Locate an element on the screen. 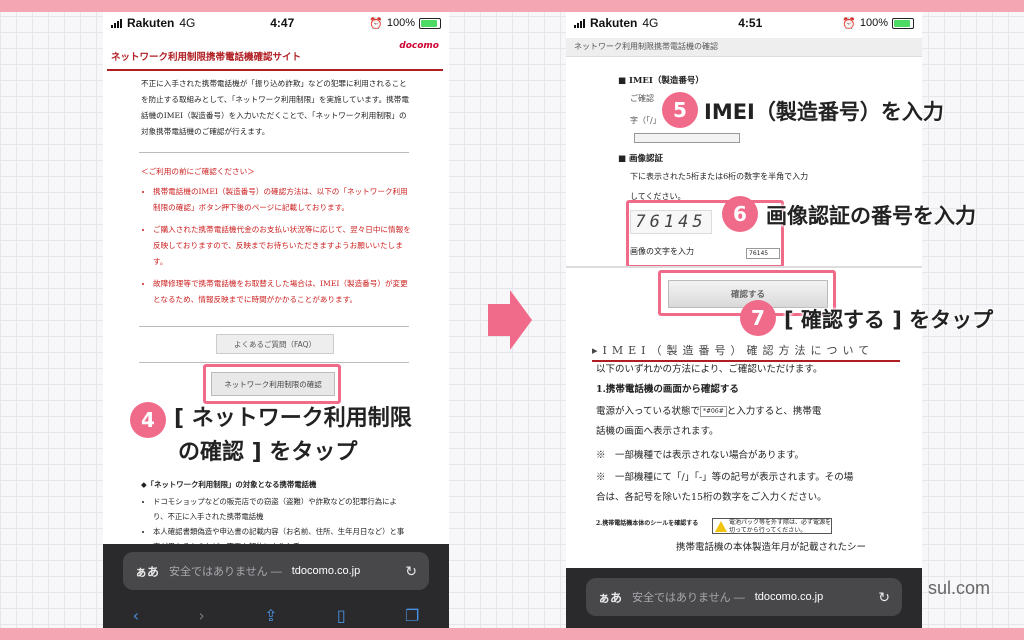 This screenshot has width=1024, height=640. back-icon: ‹ is located at coordinates (136, 615).